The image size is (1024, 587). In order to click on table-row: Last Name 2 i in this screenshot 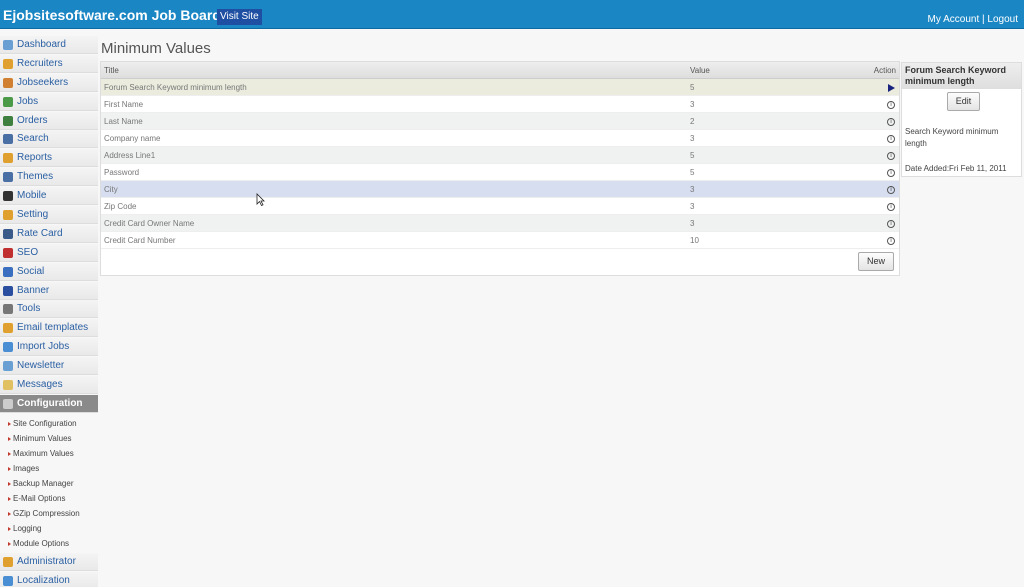, I will do `click(500, 121)`.